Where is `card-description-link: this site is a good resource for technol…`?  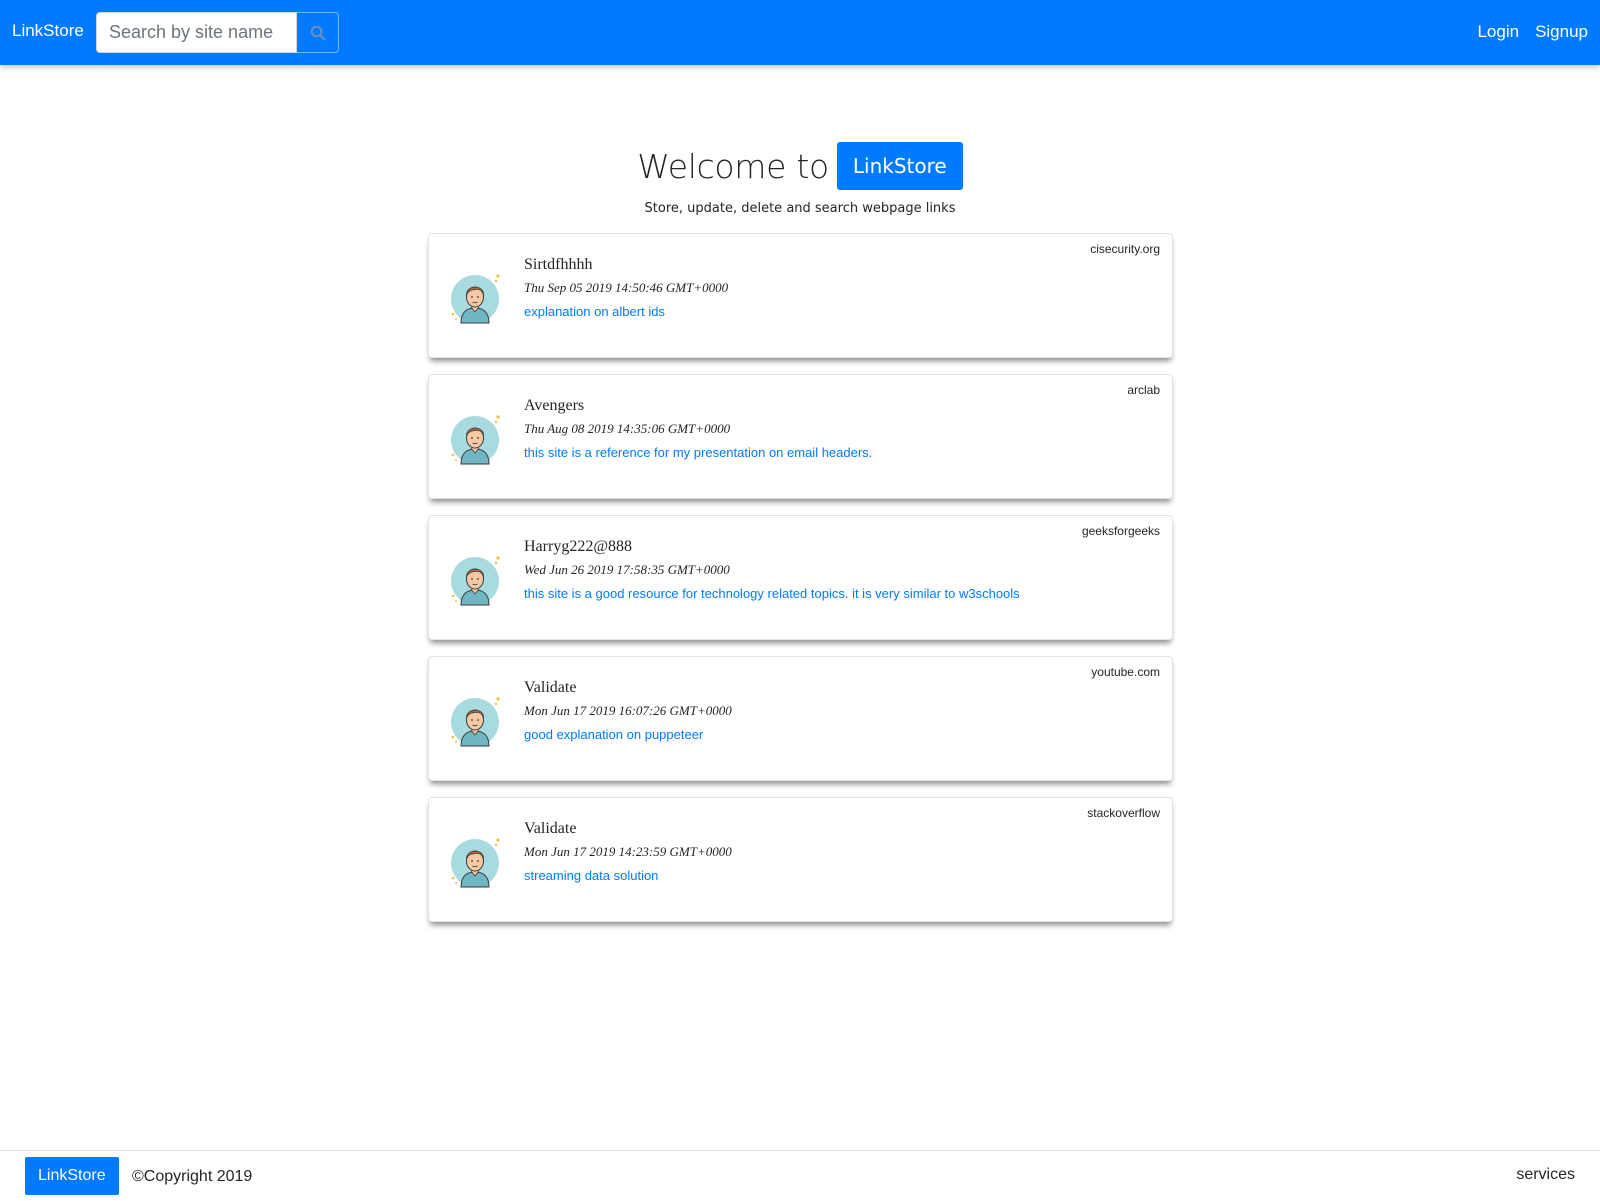 card-description-link: this site is a good resource for technol… is located at coordinates (772, 593).